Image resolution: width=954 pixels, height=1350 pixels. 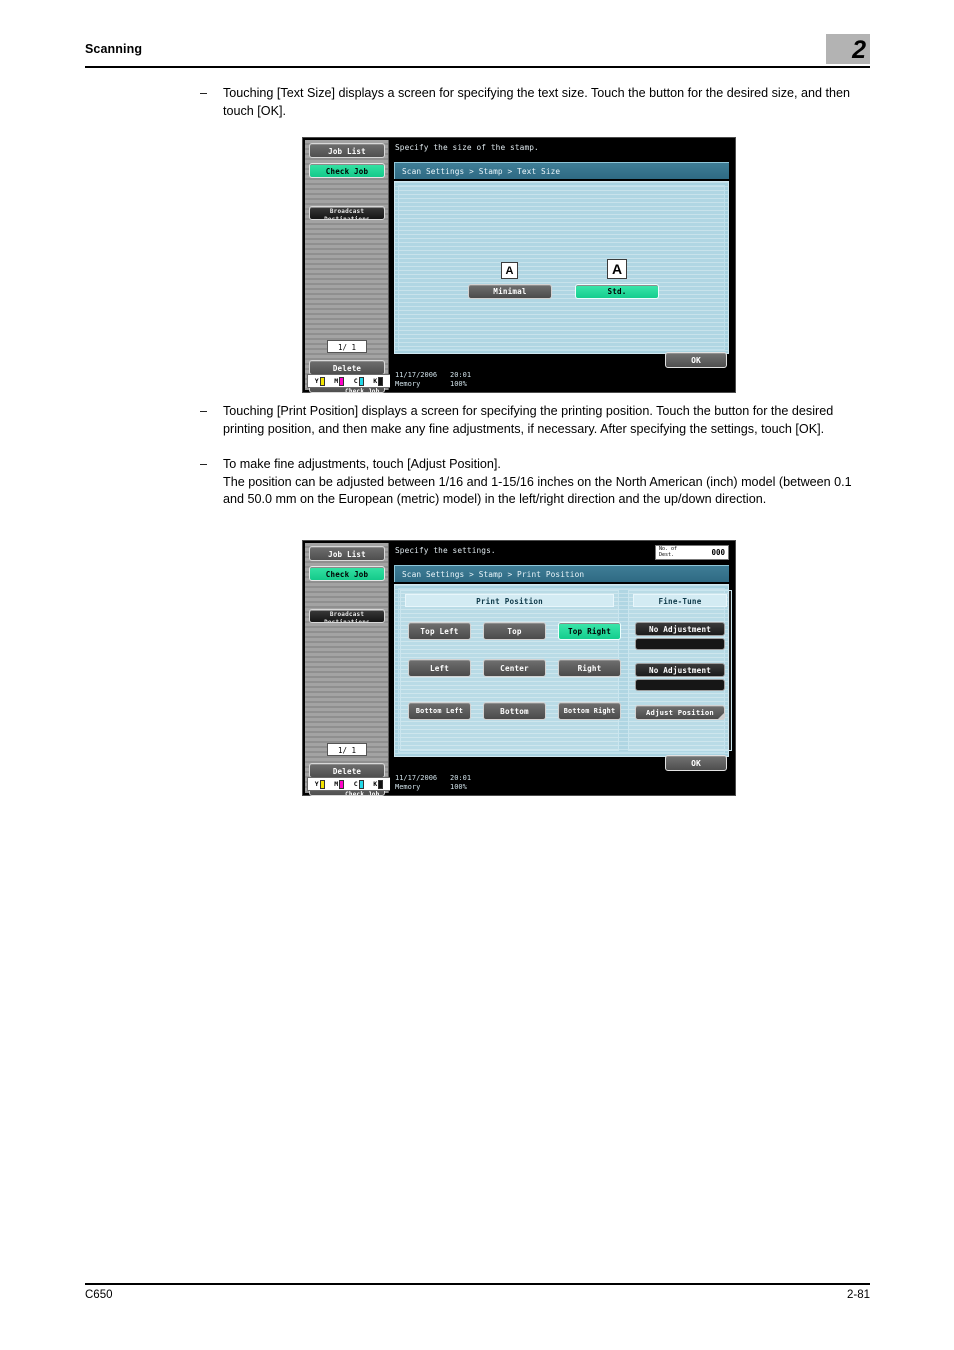 I want to click on settings-content-inner, so click(x=561, y=267).